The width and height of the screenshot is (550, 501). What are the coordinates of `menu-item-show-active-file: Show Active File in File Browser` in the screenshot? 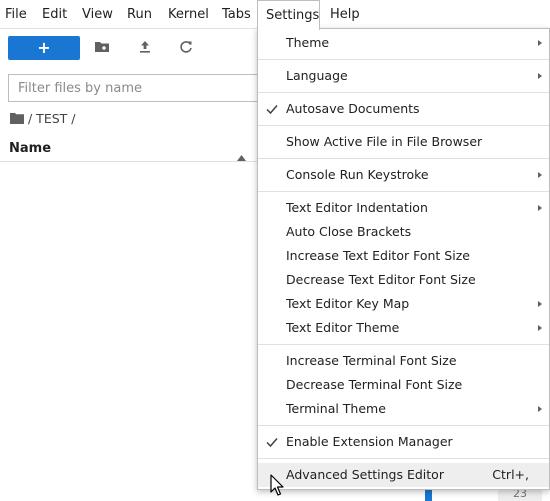 It's located at (403, 142).